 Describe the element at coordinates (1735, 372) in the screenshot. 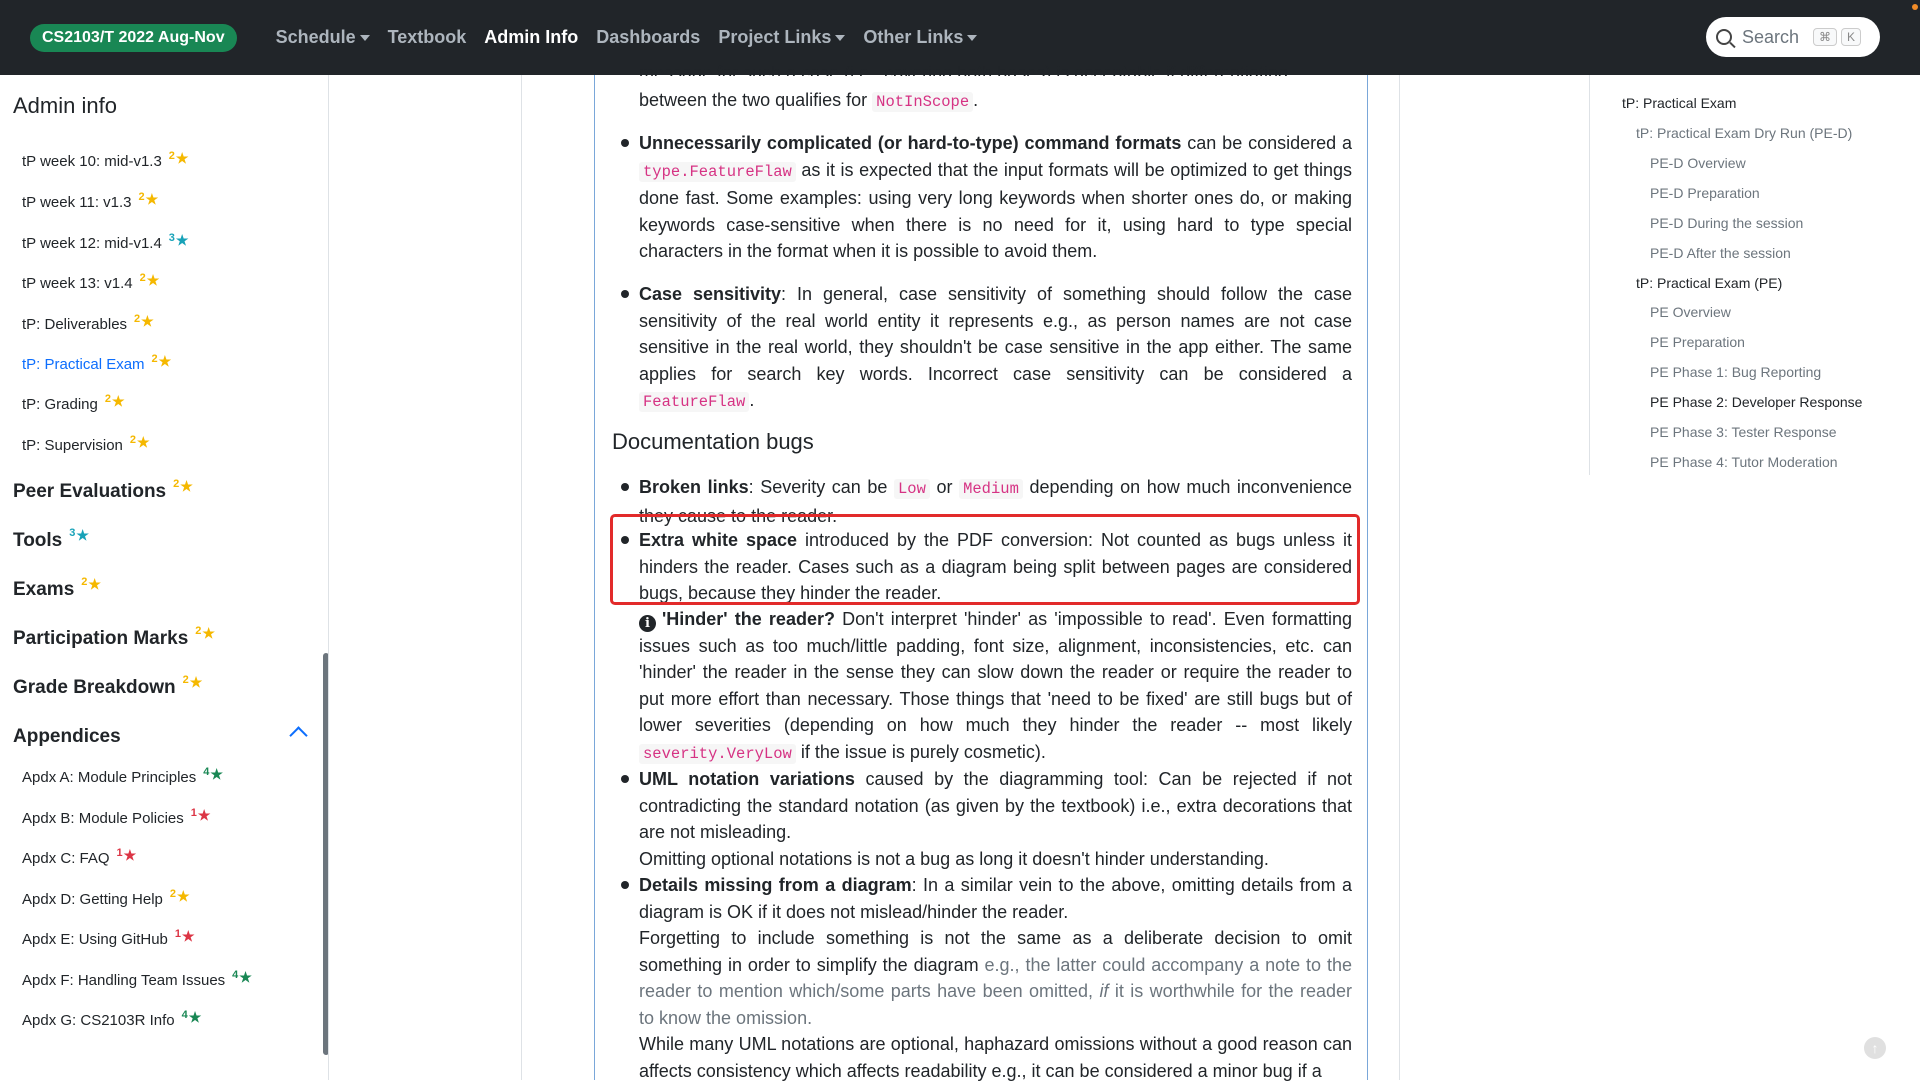

I see `toc-item-pe-phase-1: PE Phase 1: Bug Reporting` at that location.